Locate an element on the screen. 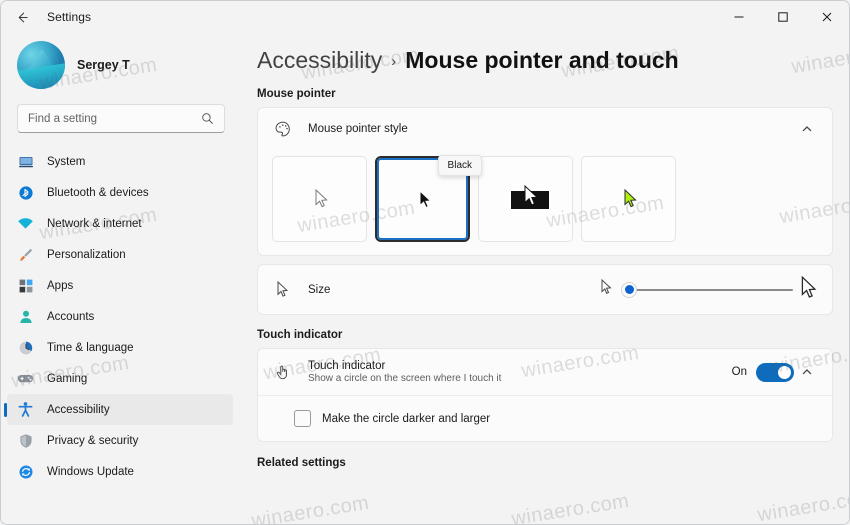 The width and height of the screenshot is (850, 525). pointer-option-inverted is located at coordinates (525, 199).